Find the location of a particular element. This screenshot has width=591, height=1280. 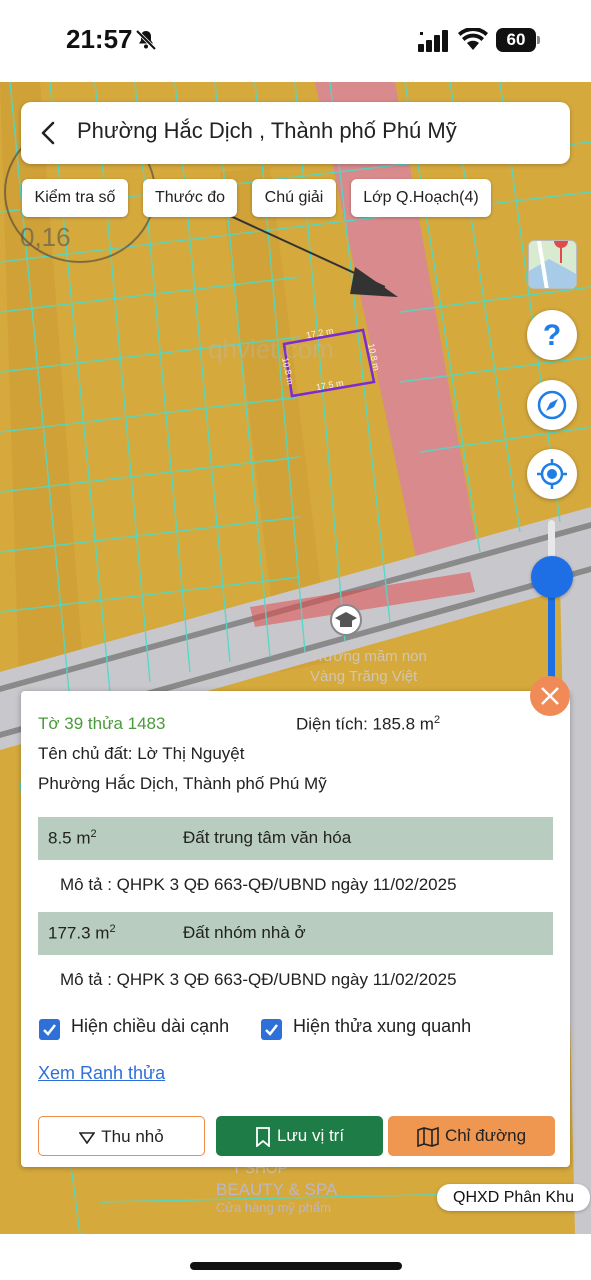

bookmark-icon is located at coordinates (263, 1136).